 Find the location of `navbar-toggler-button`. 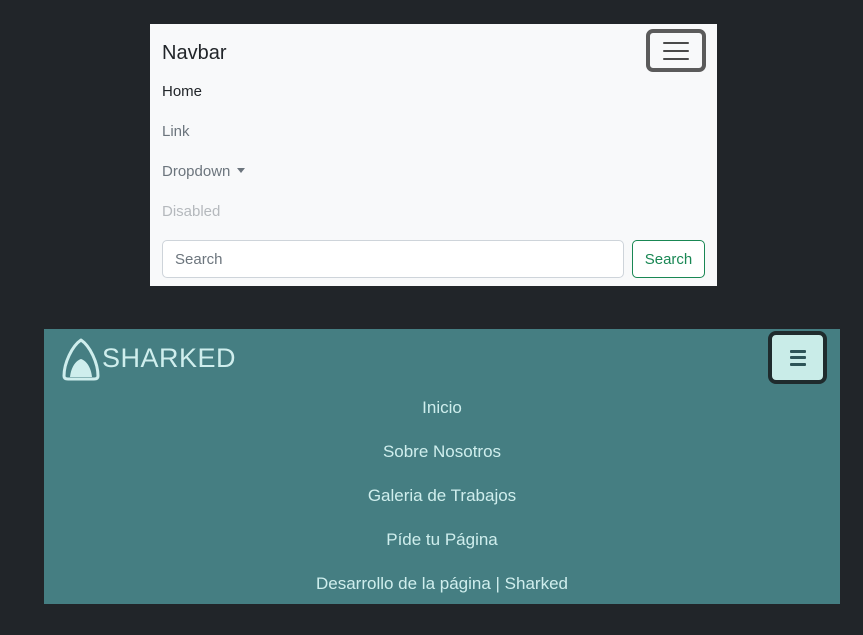

navbar-toggler-button is located at coordinates (676, 50).